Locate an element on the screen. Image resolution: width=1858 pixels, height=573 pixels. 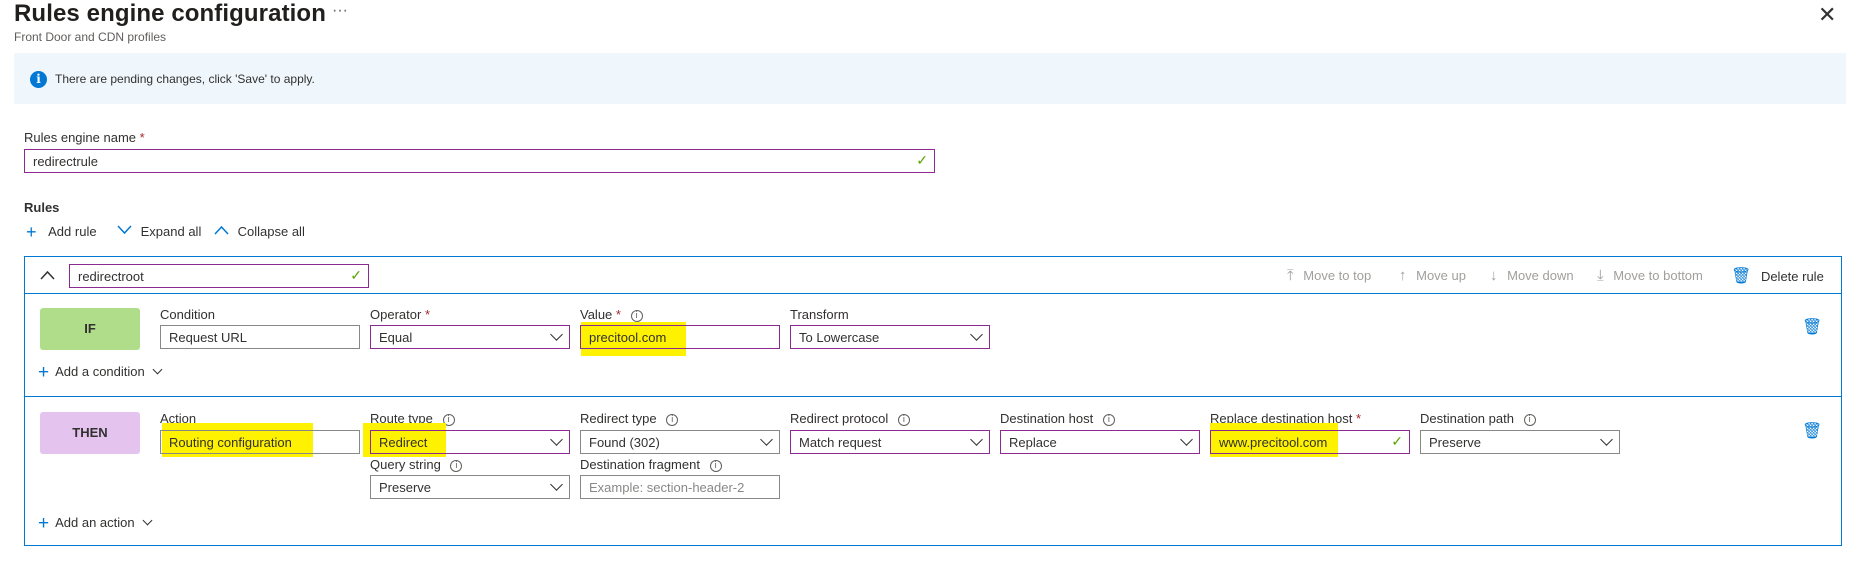
add-rule-button: + Add rule is located at coordinates (61, 232).